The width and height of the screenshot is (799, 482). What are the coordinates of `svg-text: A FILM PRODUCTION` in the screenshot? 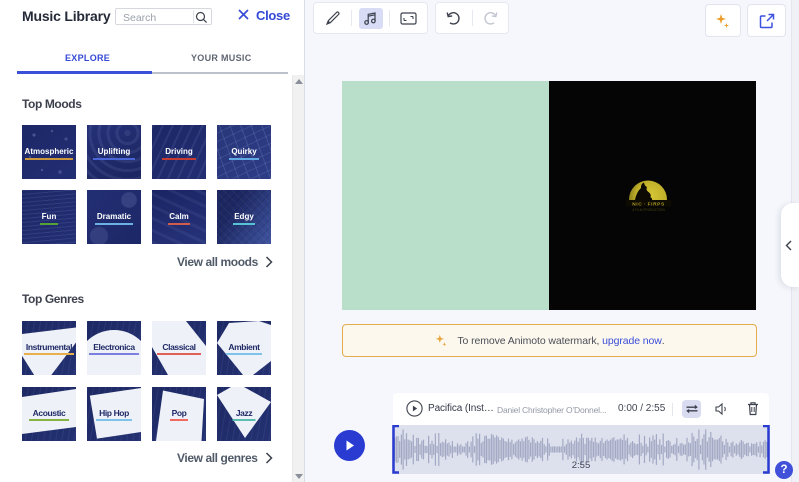 It's located at (648, 210).